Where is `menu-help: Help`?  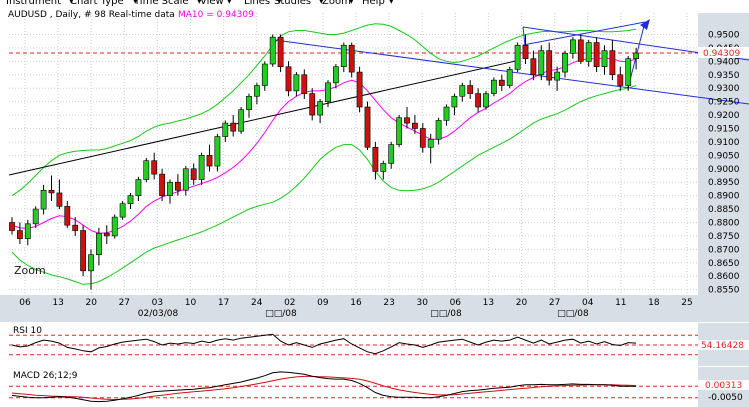
menu-help: Help is located at coordinates (373, 3).